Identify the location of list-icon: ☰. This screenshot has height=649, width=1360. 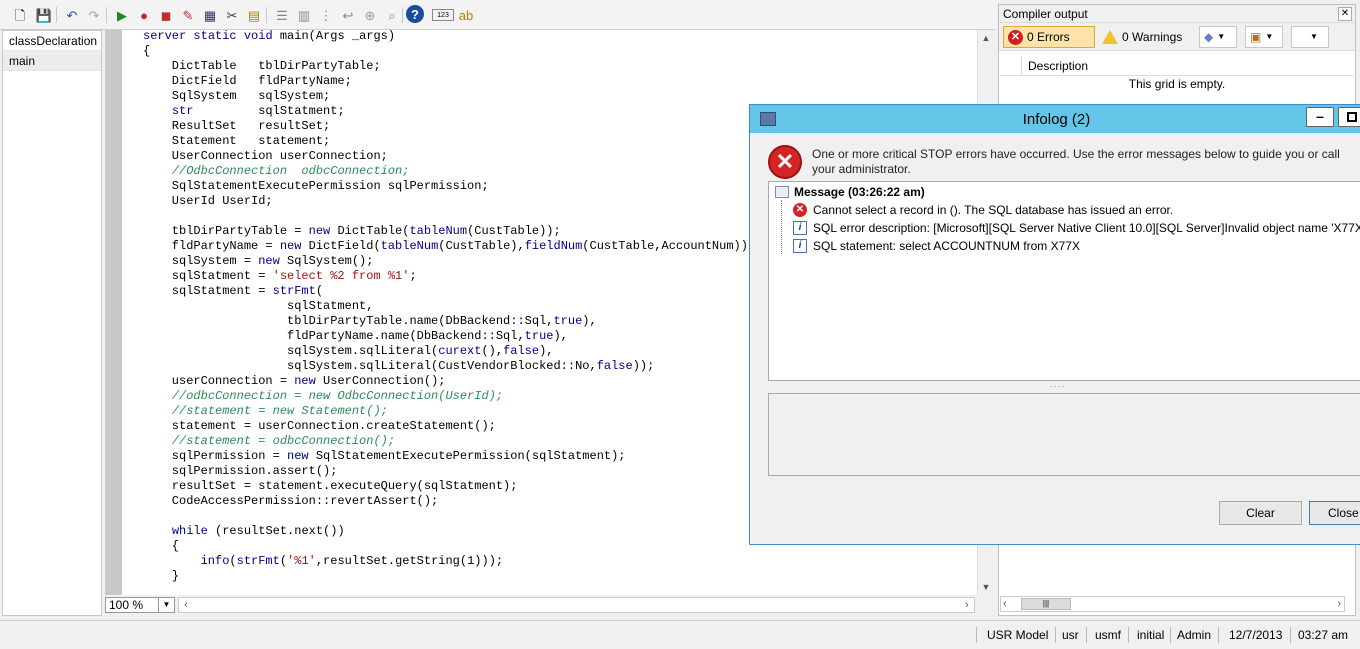
(282, 15).